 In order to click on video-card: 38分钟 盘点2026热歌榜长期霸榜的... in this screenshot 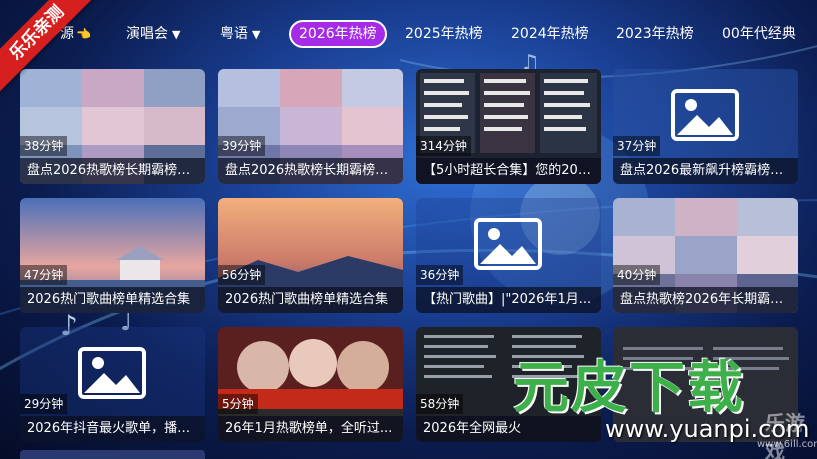, I will do `click(112, 126)`.